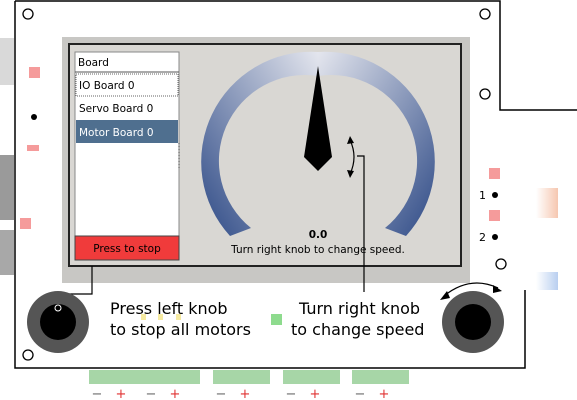 Image resolution: width=577 pixels, height=400 pixels. What do you see at coordinates (495, 237) in the screenshot?
I see `pin-2-dot` at bounding box center [495, 237].